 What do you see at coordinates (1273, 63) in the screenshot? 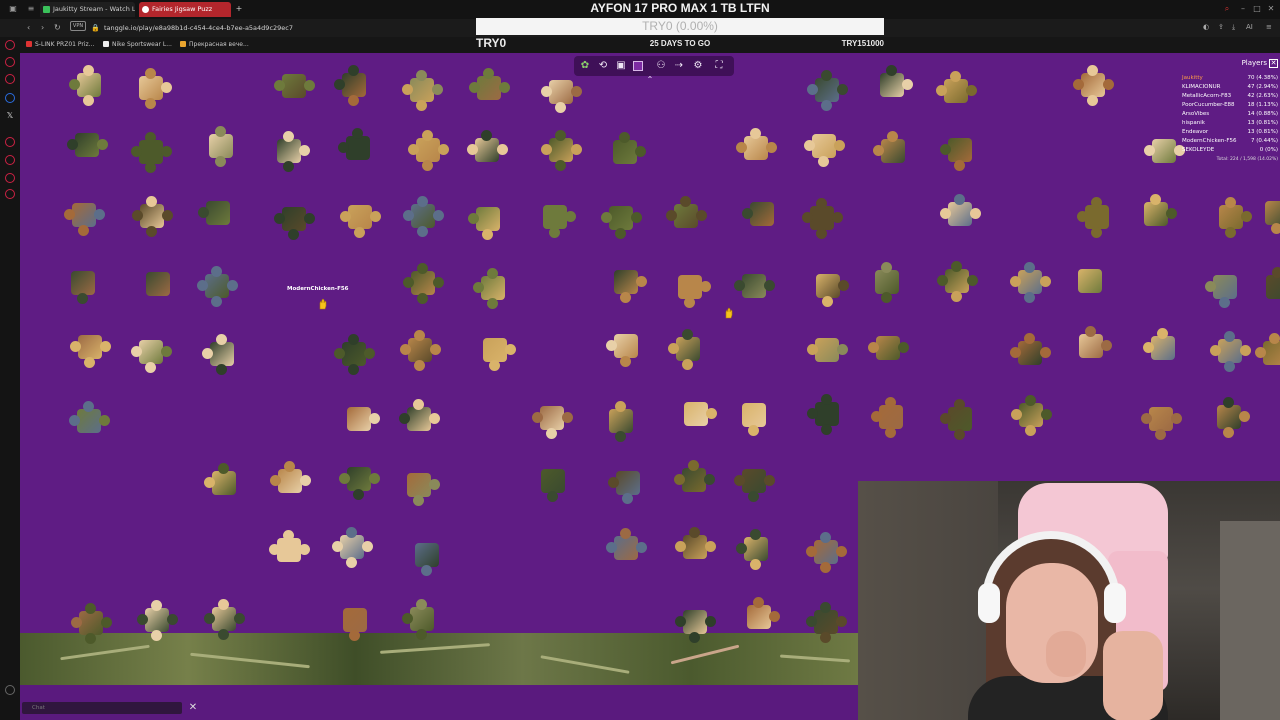
I see `close-players-button: ✕` at bounding box center [1273, 63].